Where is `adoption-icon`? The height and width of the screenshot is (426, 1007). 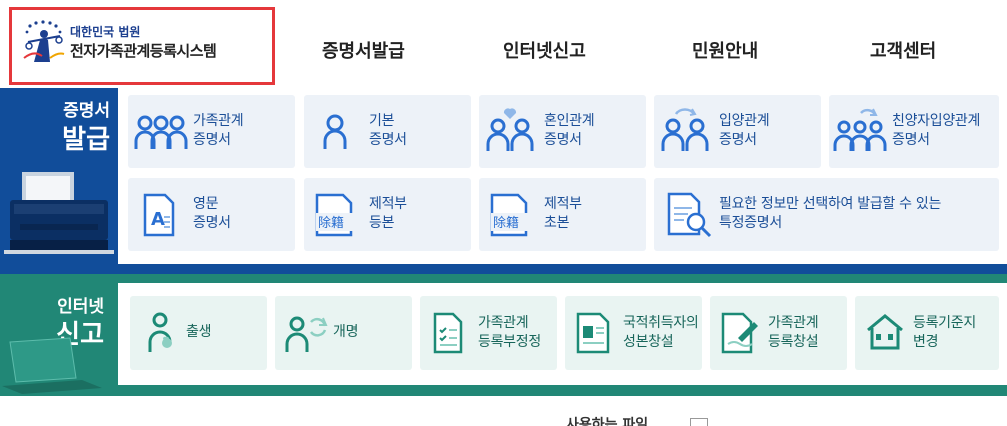
adoption-icon is located at coordinates (685, 129).